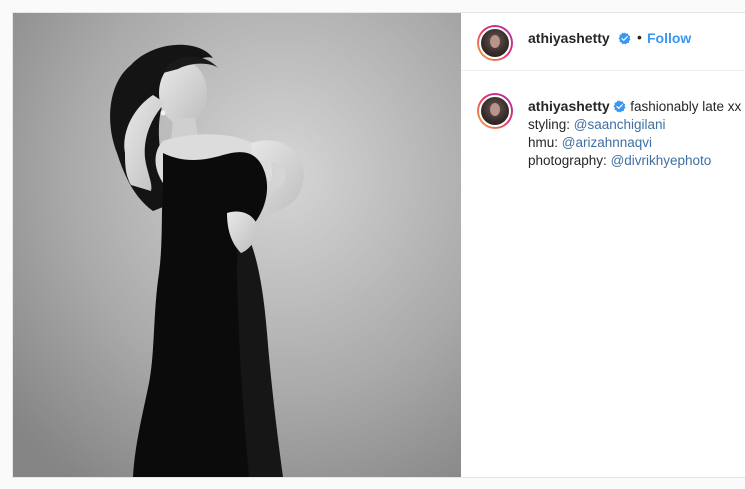 Image resolution: width=745 pixels, height=489 pixels. I want to click on caption-photography-line: photography: @divrikhyephoto, so click(636, 161).